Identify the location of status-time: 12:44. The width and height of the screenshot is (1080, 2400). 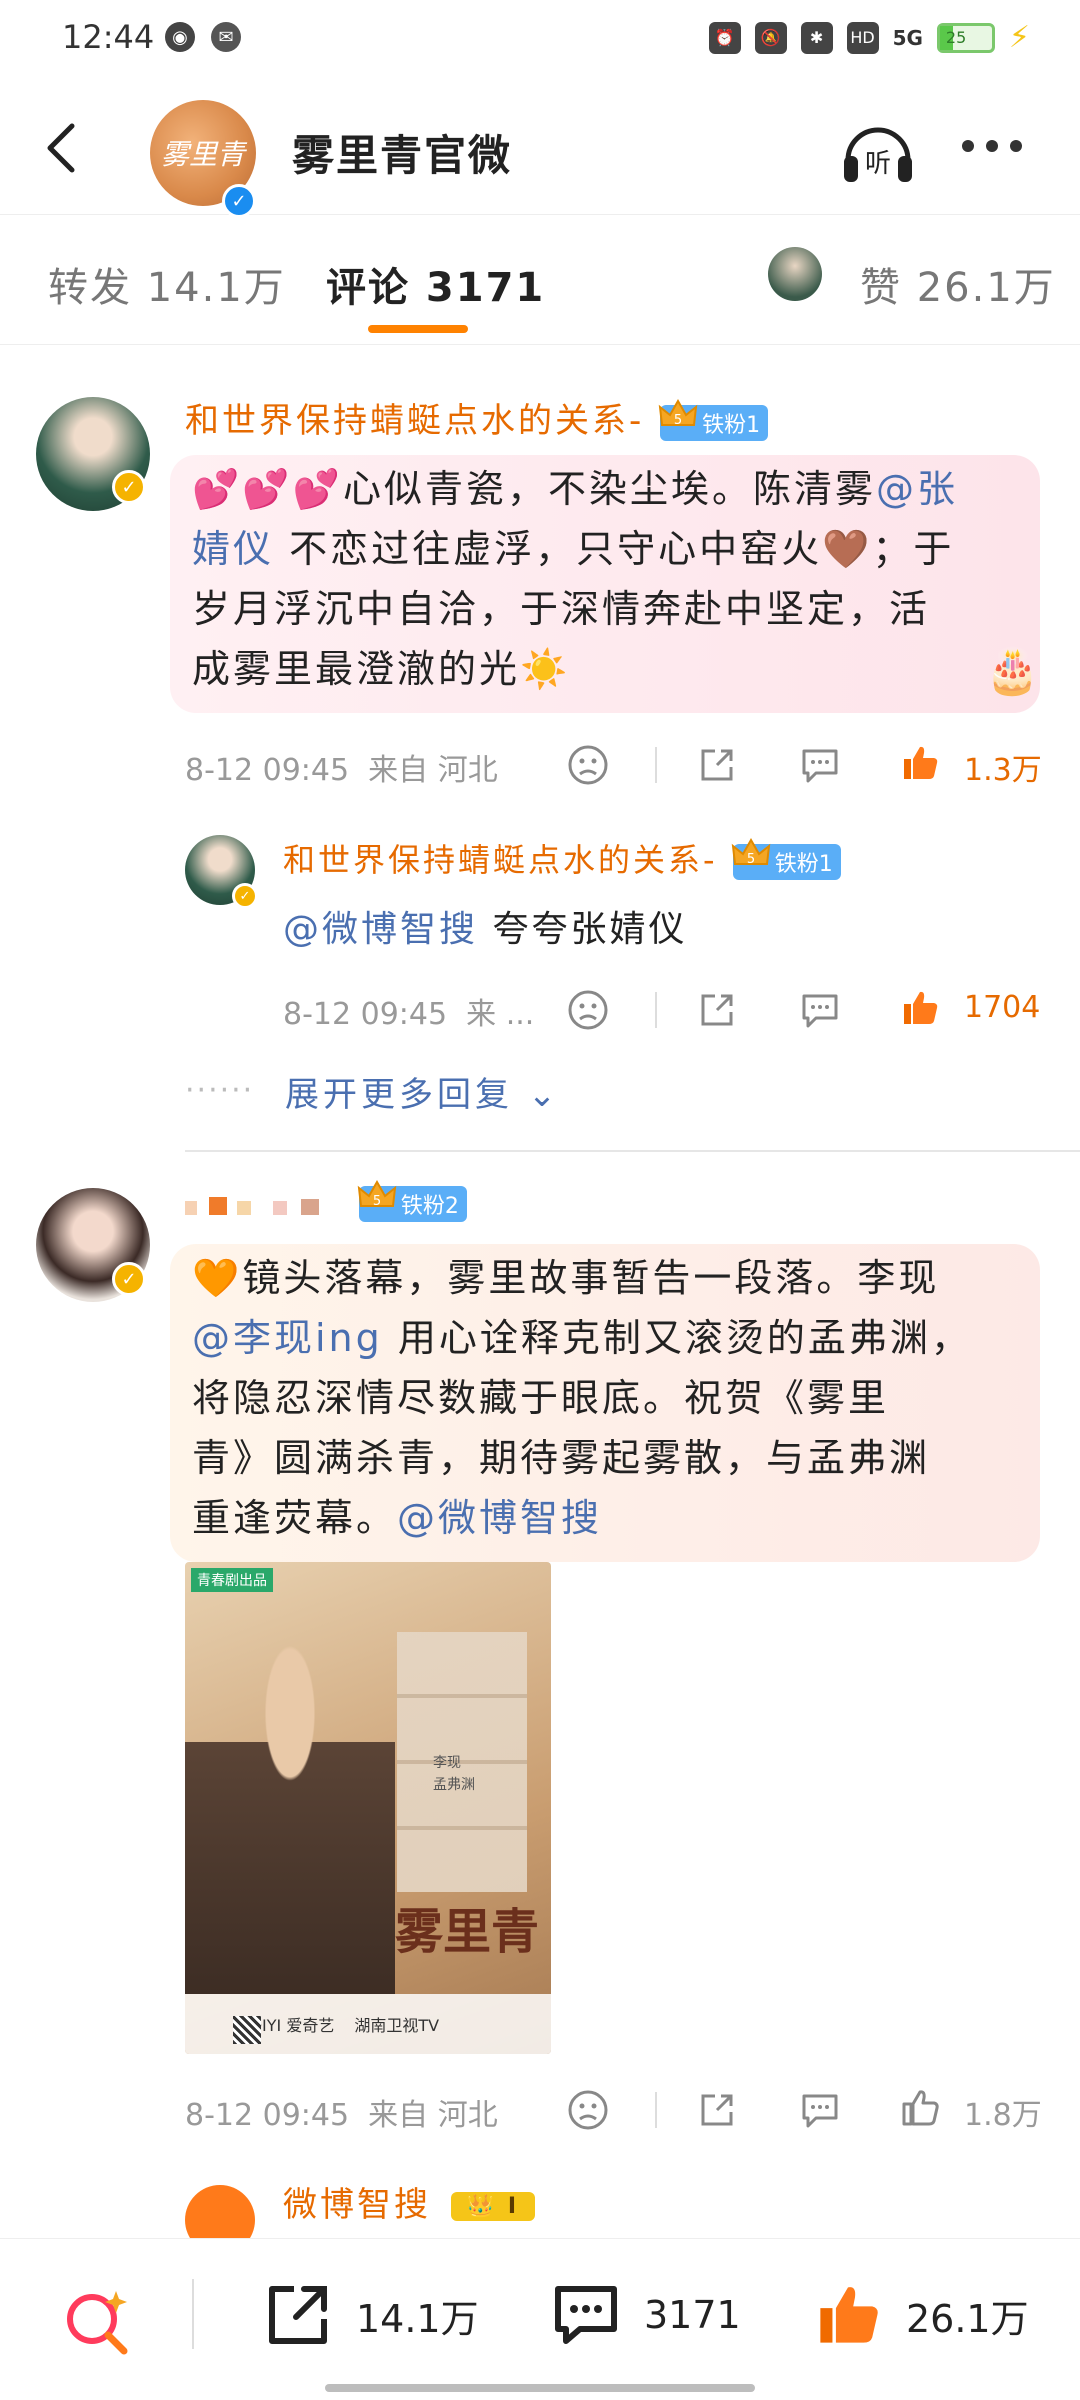
(108, 37).